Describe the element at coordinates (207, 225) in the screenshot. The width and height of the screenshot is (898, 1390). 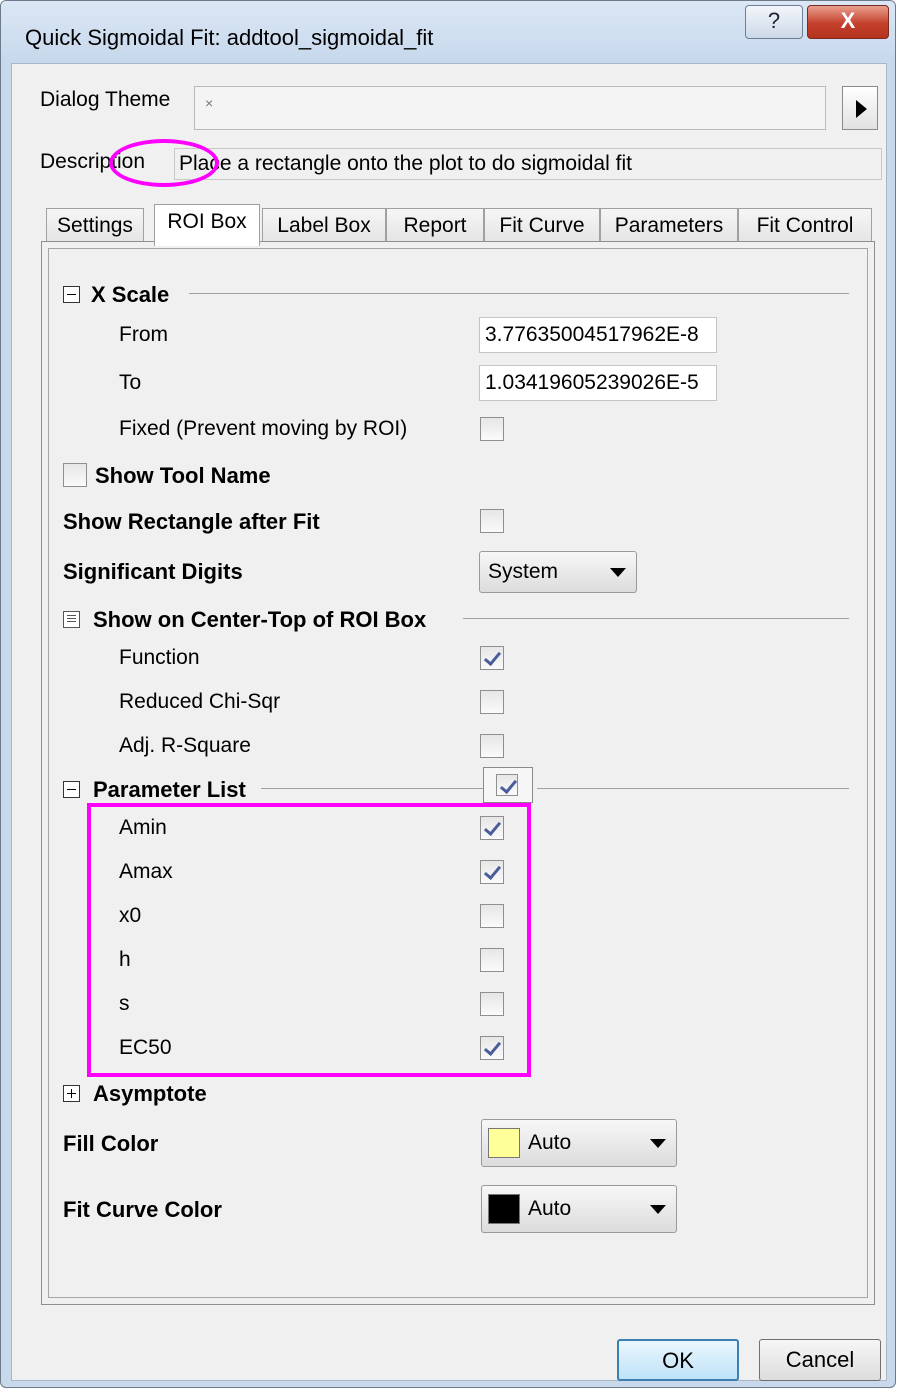
I see `tab-roi-box: ROI Box` at that location.